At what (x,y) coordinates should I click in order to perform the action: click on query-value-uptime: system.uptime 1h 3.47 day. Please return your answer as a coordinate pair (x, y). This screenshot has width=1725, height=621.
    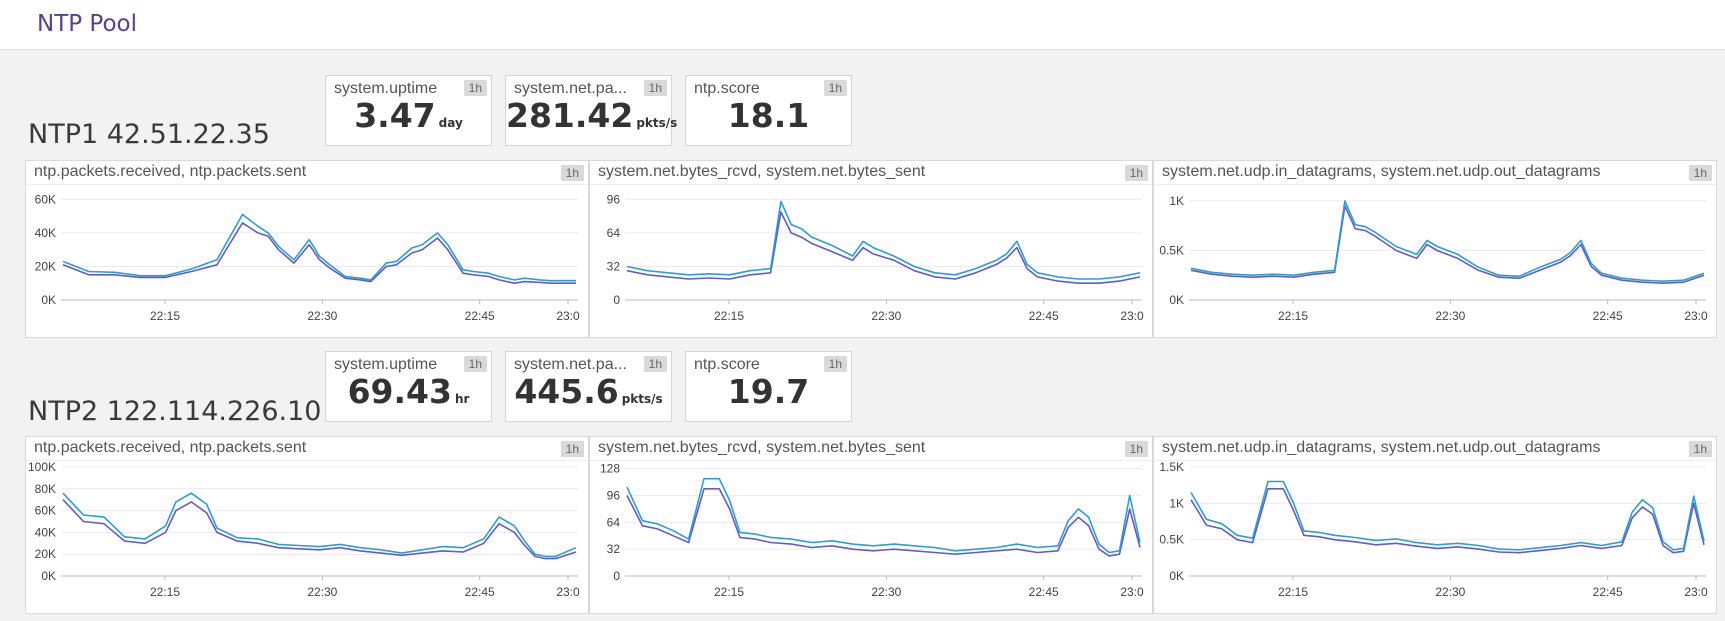
    Looking at the image, I should click on (408, 110).